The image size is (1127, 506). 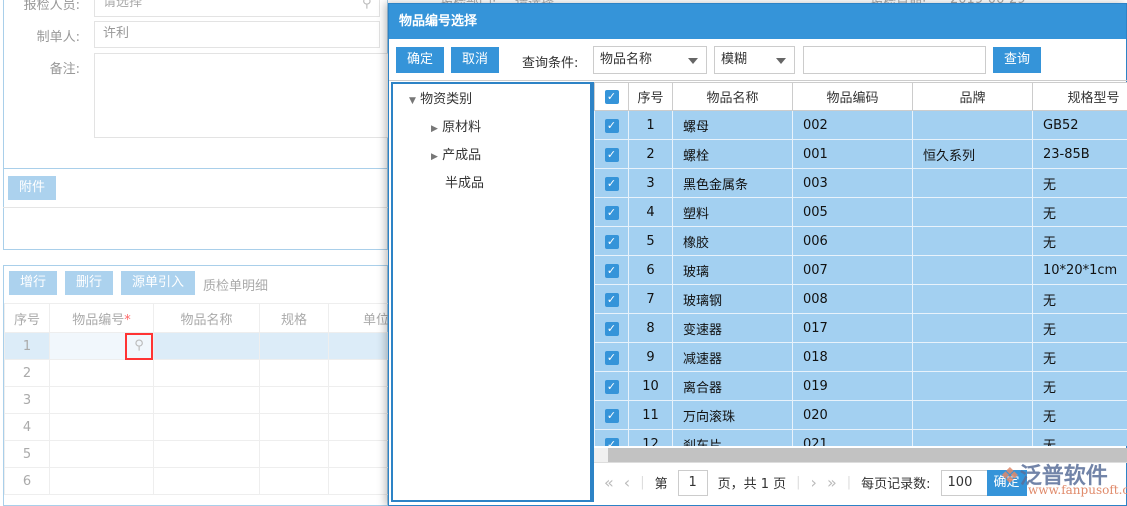 I want to click on cancel-button: 取消, so click(x=475, y=60).